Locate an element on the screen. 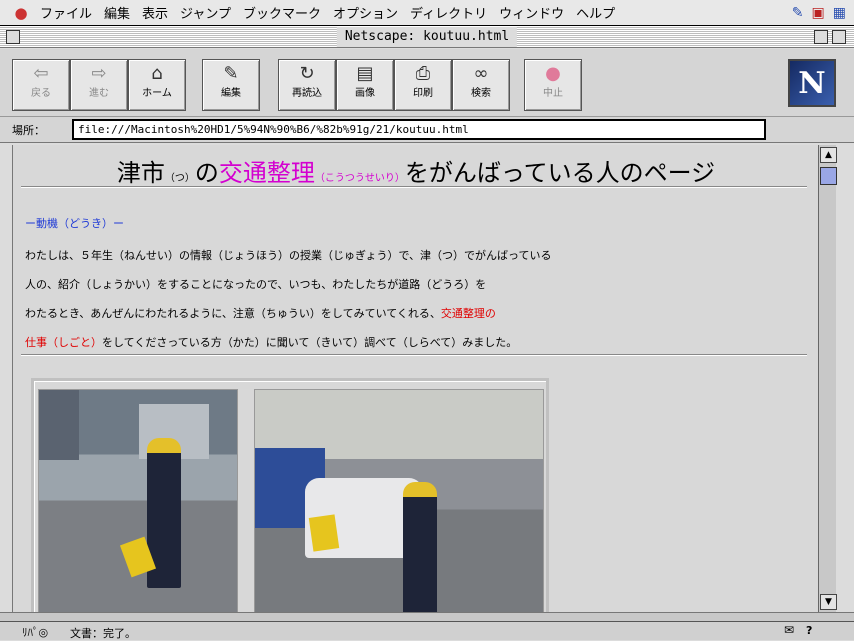 The height and width of the screenshot is (641, 854). menu-edit: 編集 is located at coordinates (117, 12).